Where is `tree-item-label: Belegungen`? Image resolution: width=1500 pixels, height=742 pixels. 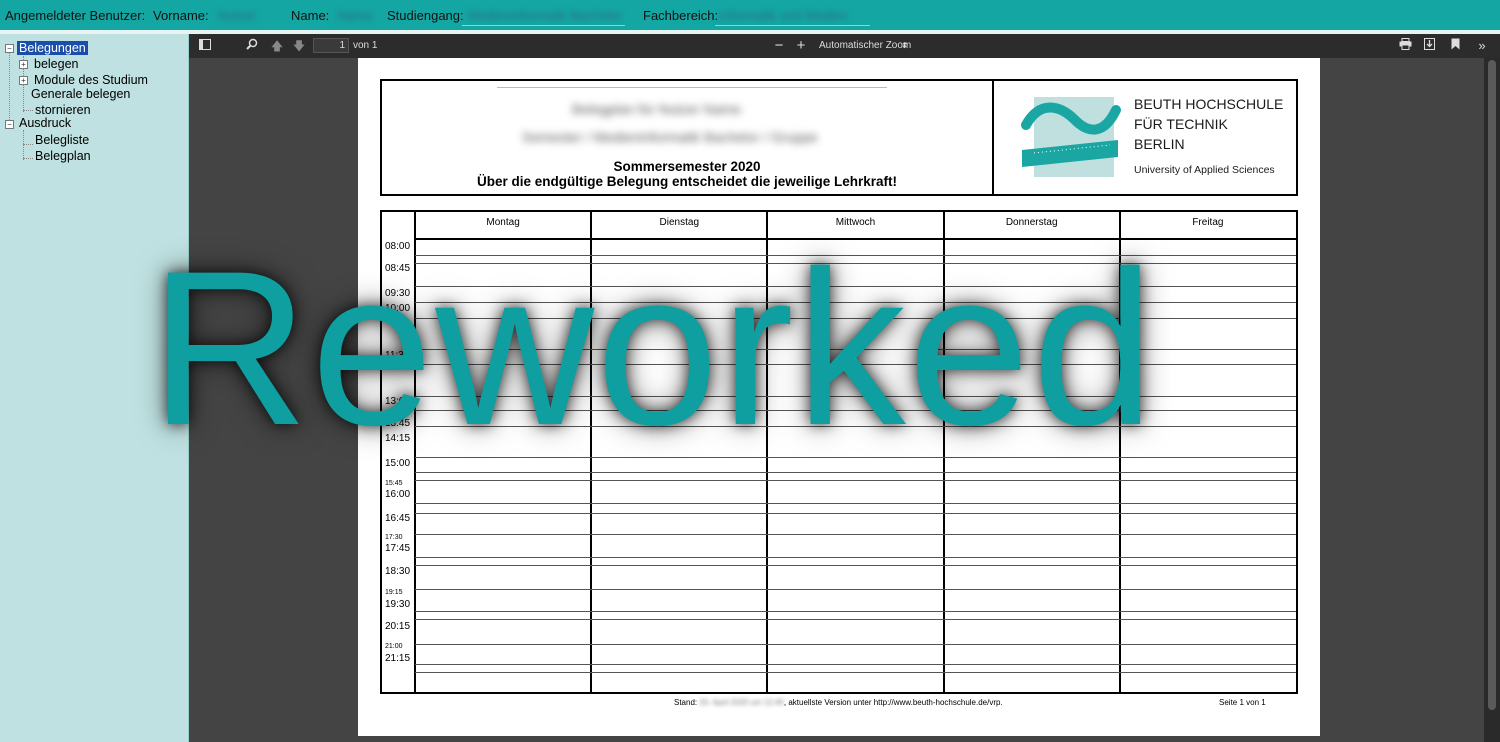
tree-item-label: Belegungen is located at coordinates (52, 48).